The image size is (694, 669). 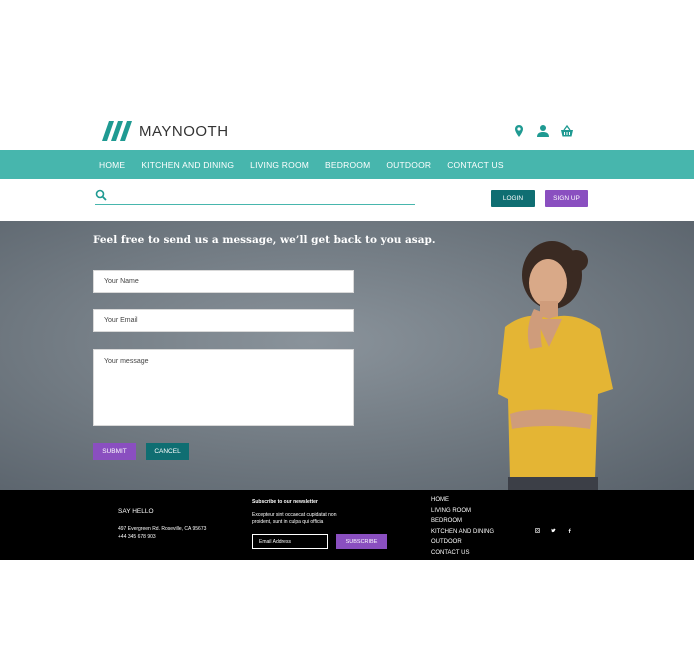 I want to click on search-icon, so click(x=101, y=194).